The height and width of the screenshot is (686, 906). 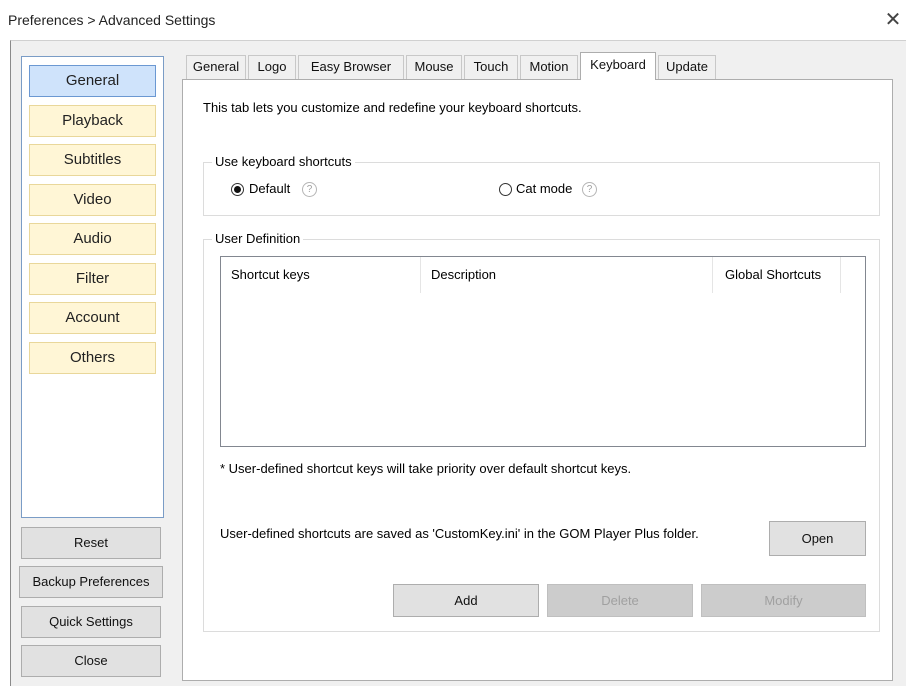 I want to click on default-help-icon: ?, so click(x=309, y=189).